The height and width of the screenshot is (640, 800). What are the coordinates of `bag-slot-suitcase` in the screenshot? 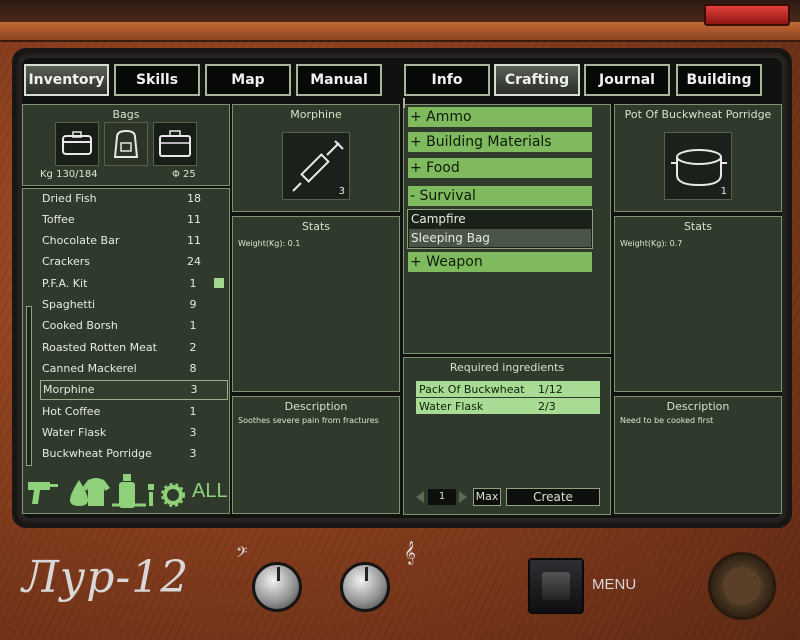 It's located at (175, 144).